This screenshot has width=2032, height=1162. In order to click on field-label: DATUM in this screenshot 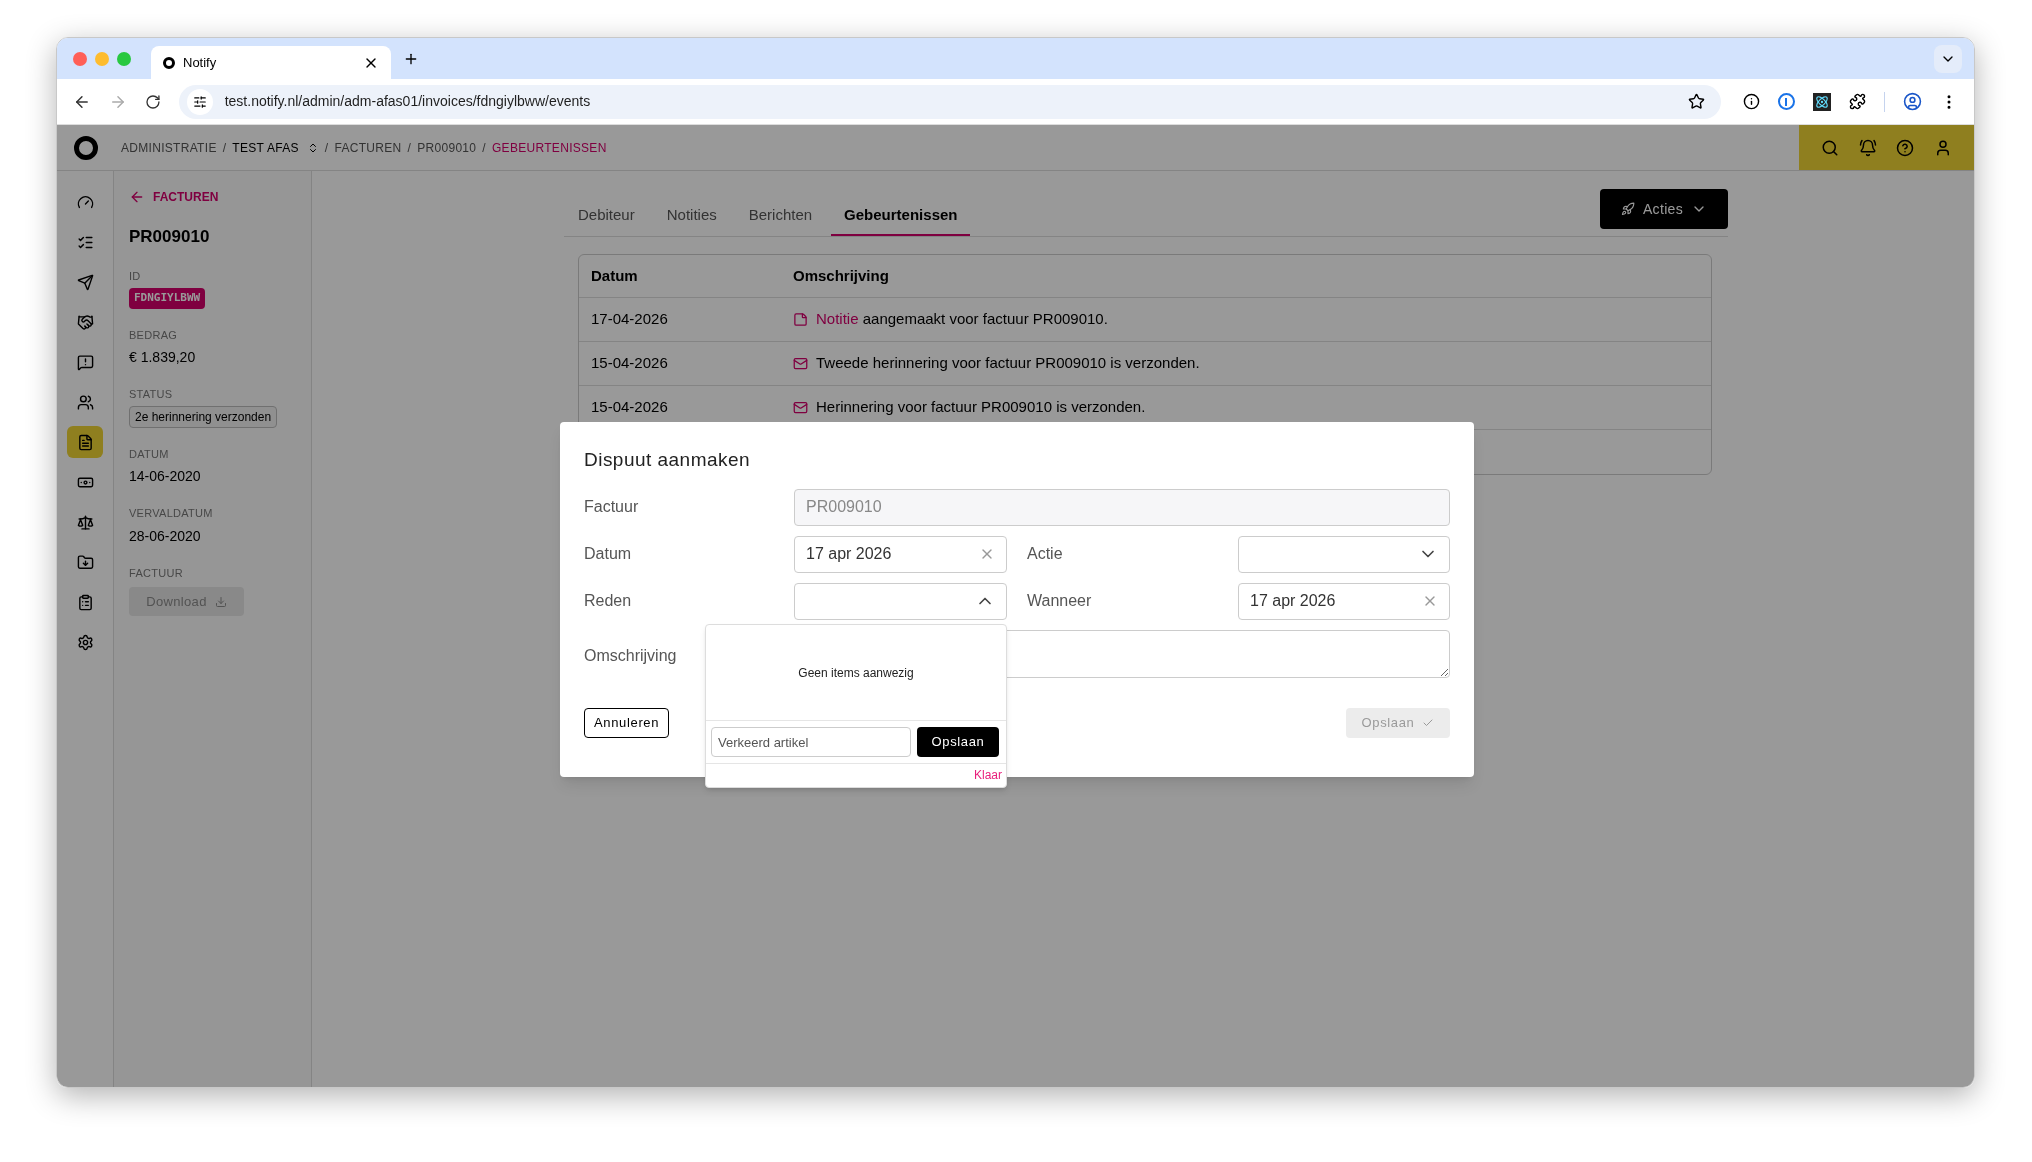, I will do `click(149, 454)`.